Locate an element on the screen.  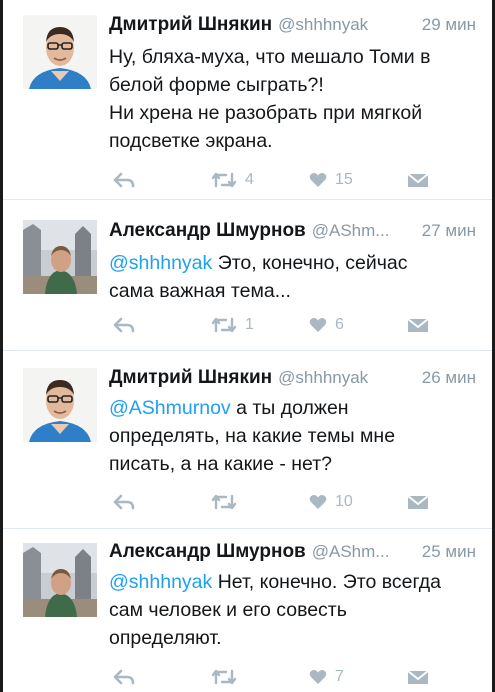
timestamp: 26 мин is located at coordinates (445, 378).